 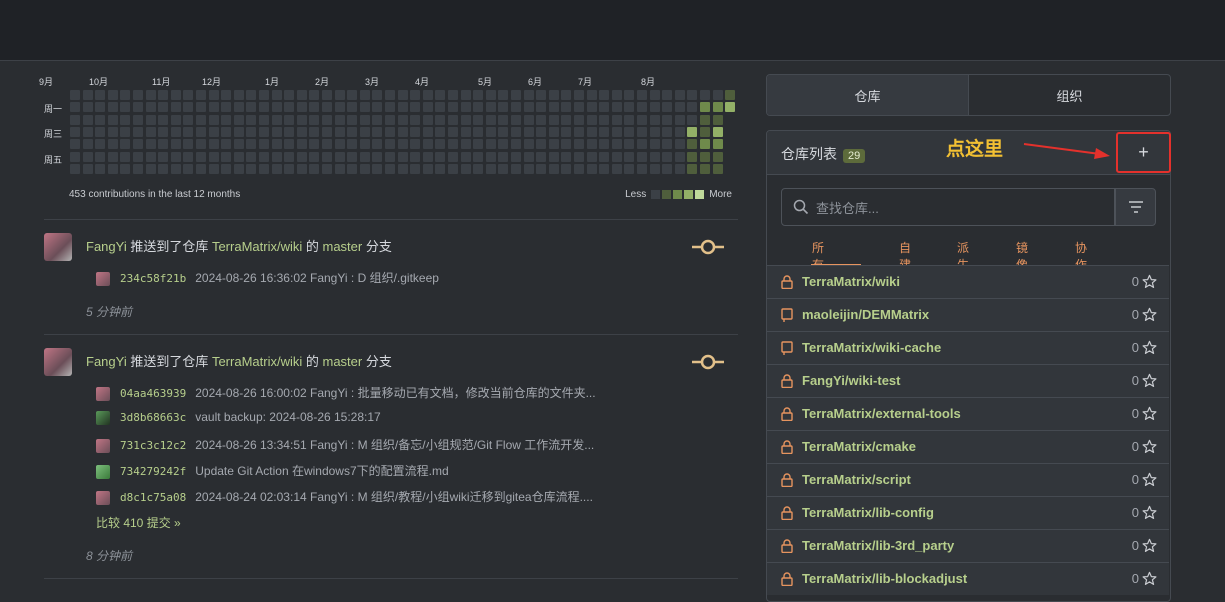 I want to click on month-label: 8月, so click(x=648, y=82).